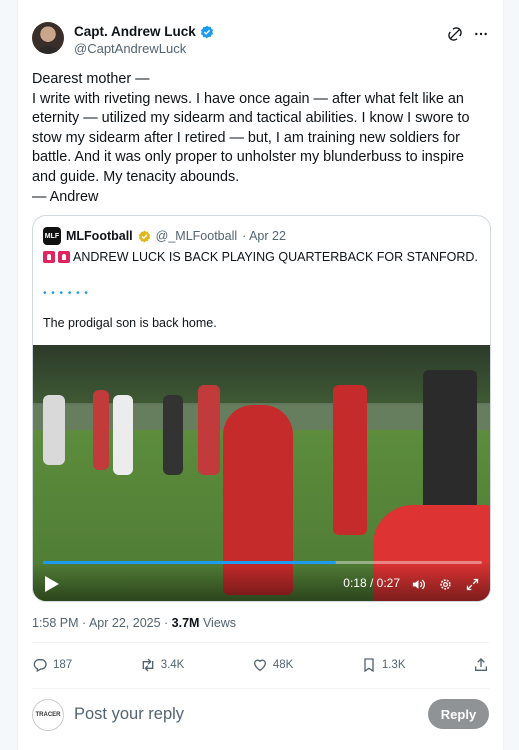  Describe the element at coordinates (48, 715) in the screenshot. I see `current-user-avatar: TRACER` at that location.